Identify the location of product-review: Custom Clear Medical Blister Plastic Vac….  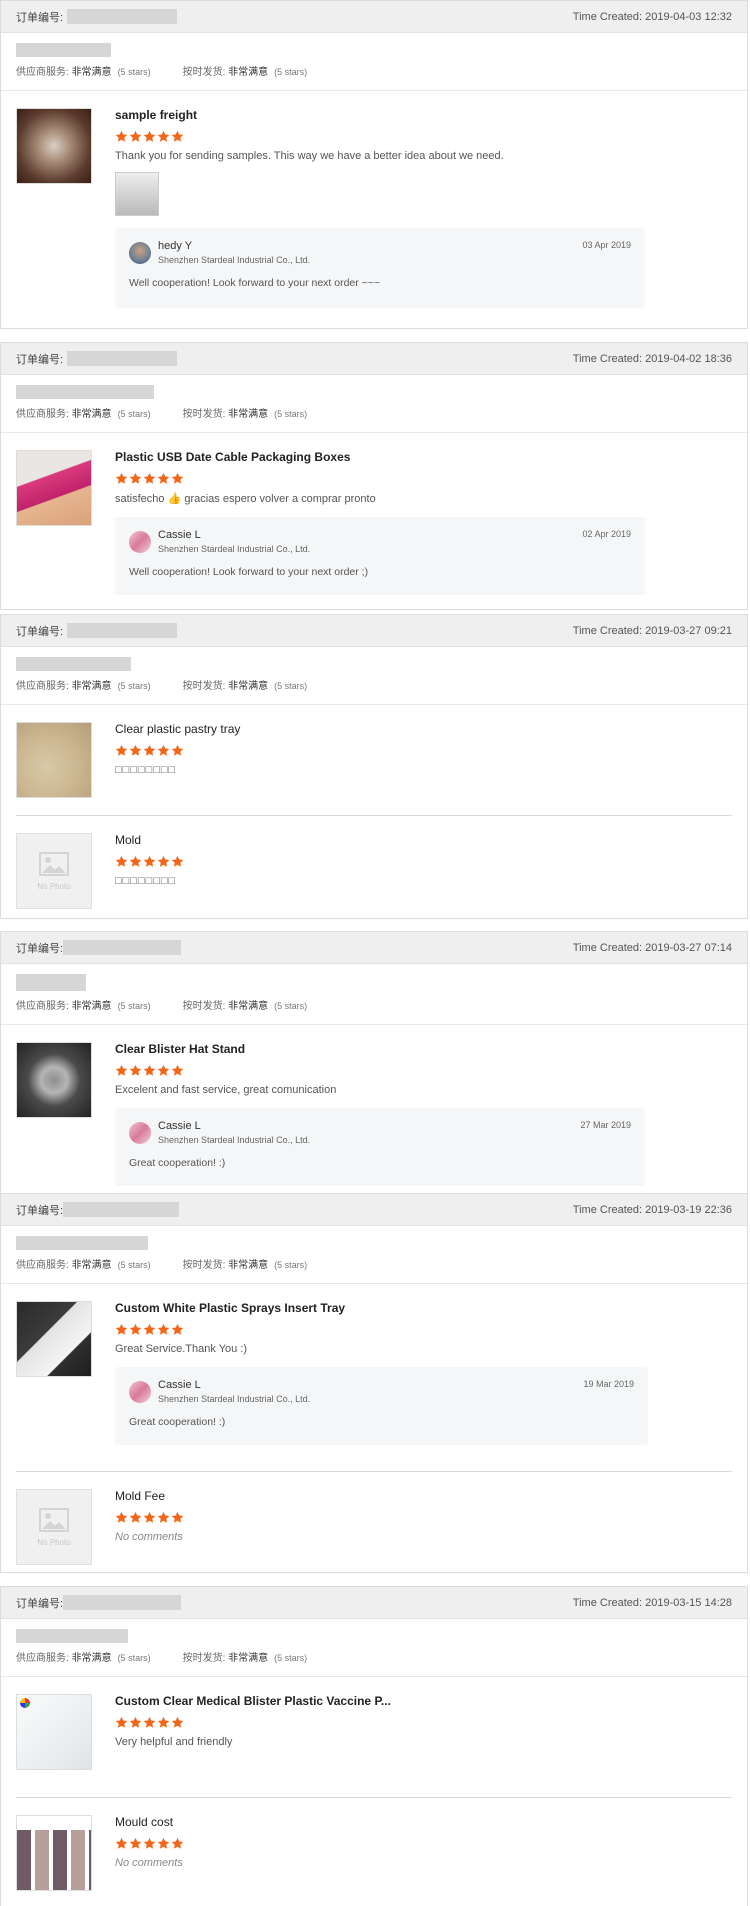
(374, 1730).